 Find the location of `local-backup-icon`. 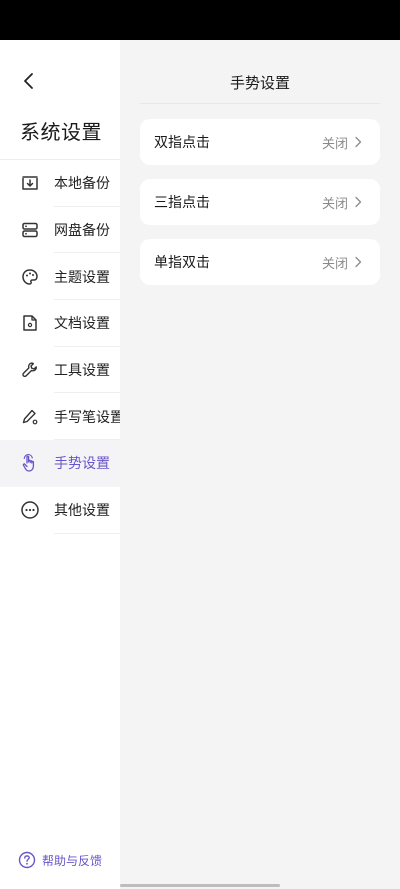

local-backup-icon is located at coordinates (30, 183).